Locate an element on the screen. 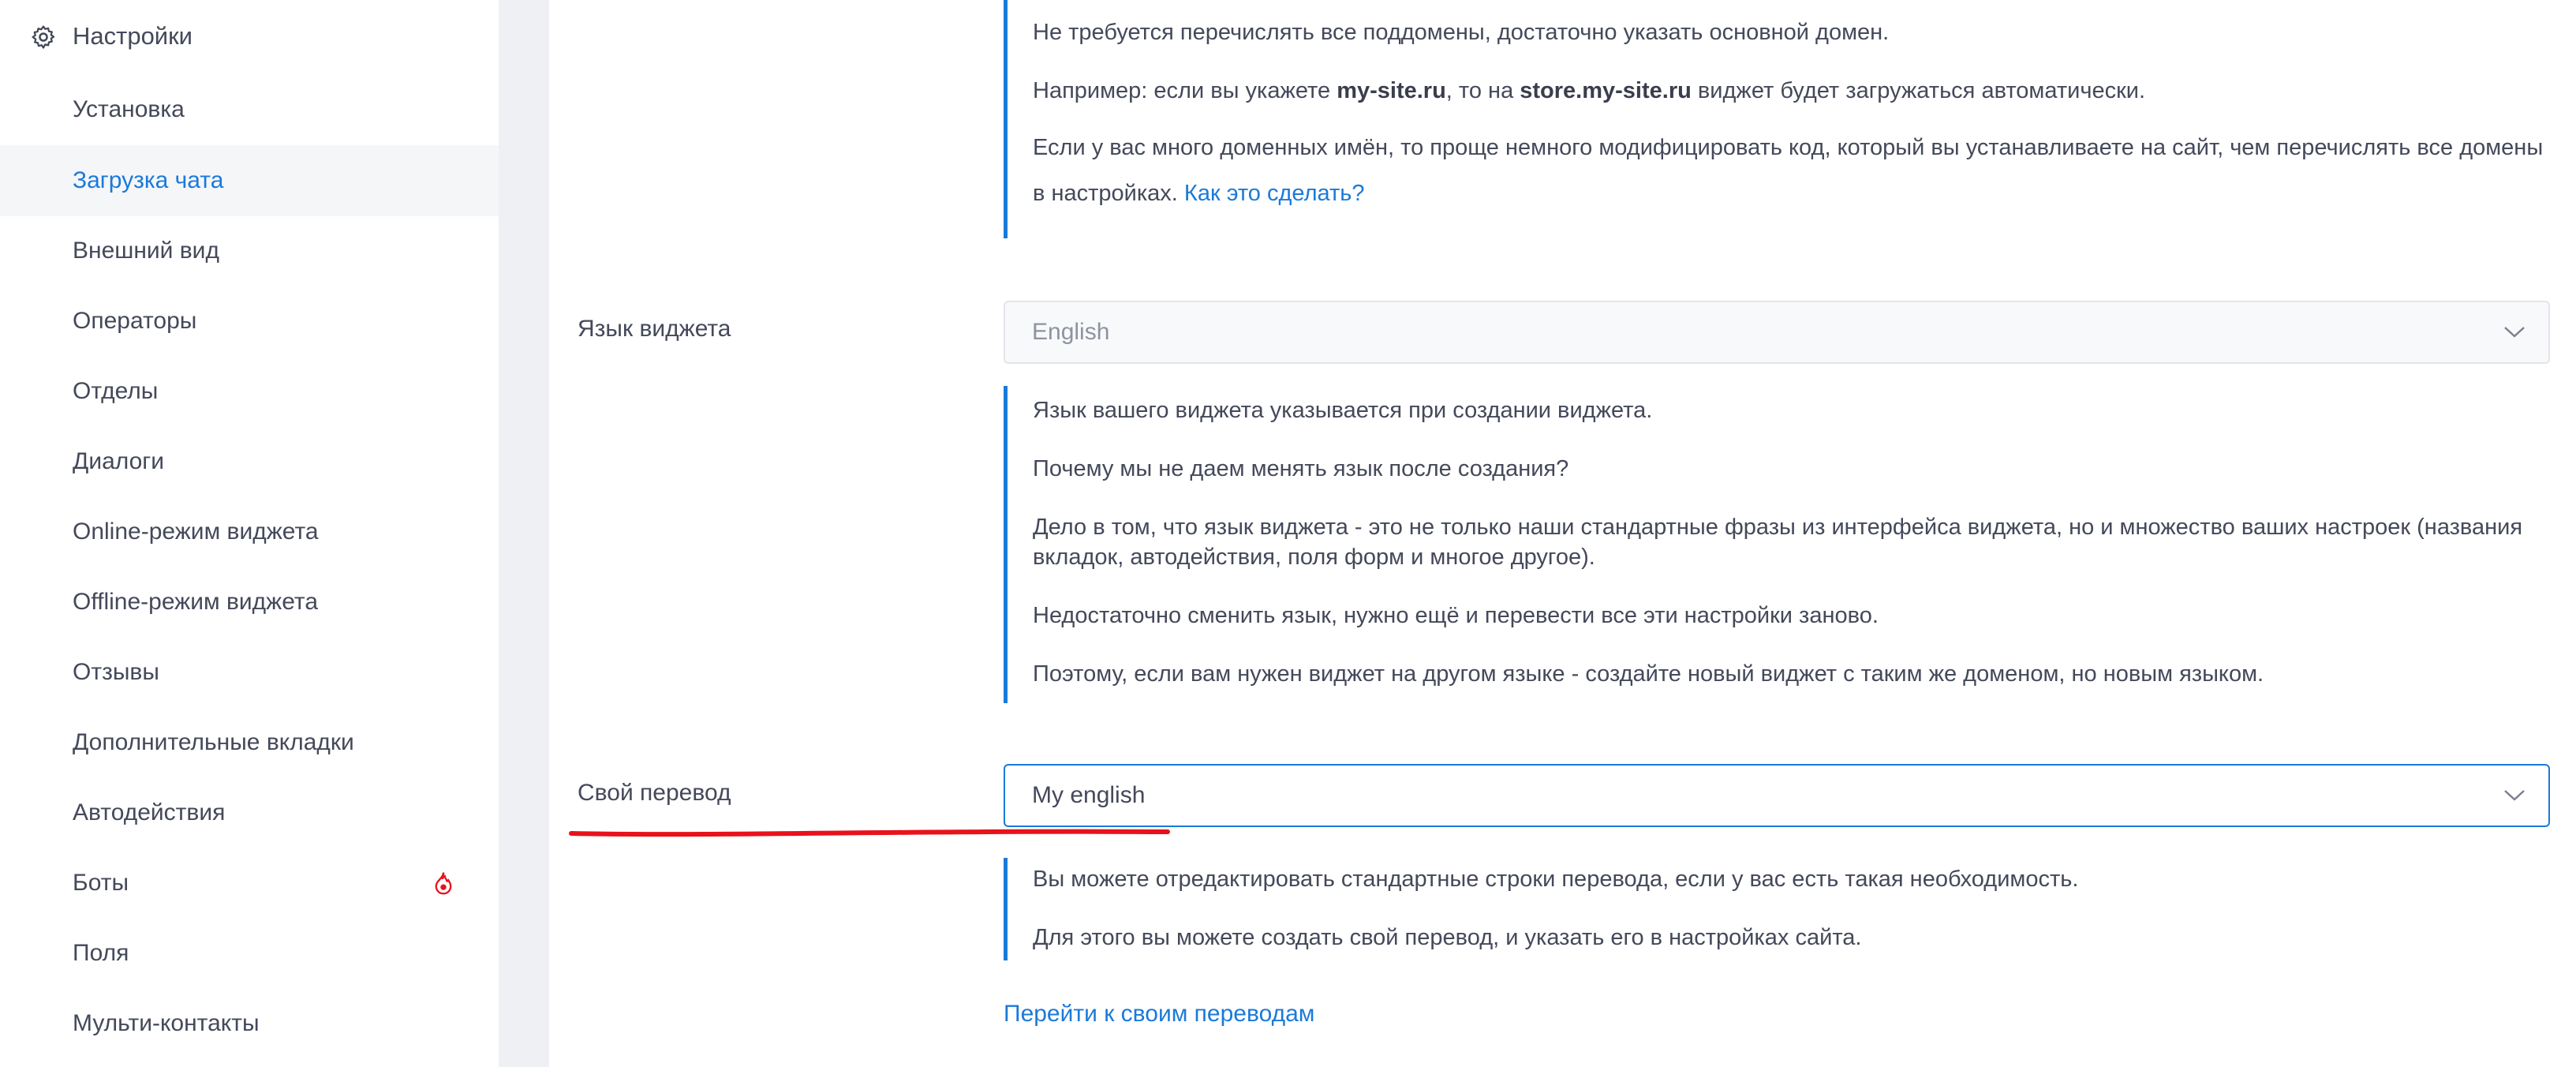 The width and height of the screenshot is (2576, 1067). domain-example-sub: store.my-site.ru is located at coordinates (1606, 90).